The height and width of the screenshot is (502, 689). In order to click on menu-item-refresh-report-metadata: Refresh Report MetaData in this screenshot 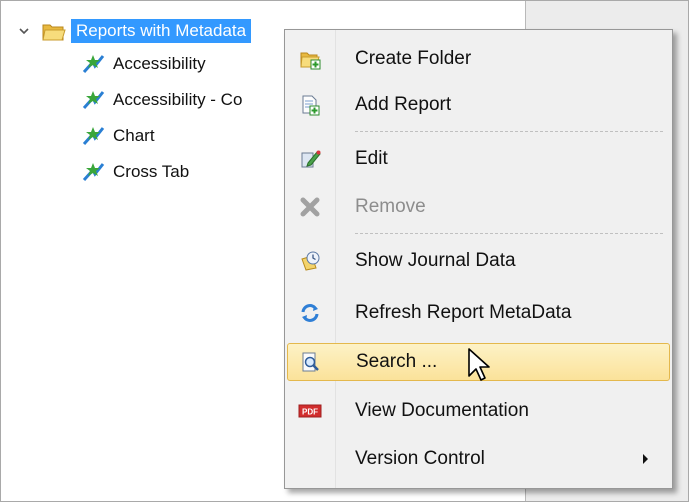, I will do `click(478, 313)`.